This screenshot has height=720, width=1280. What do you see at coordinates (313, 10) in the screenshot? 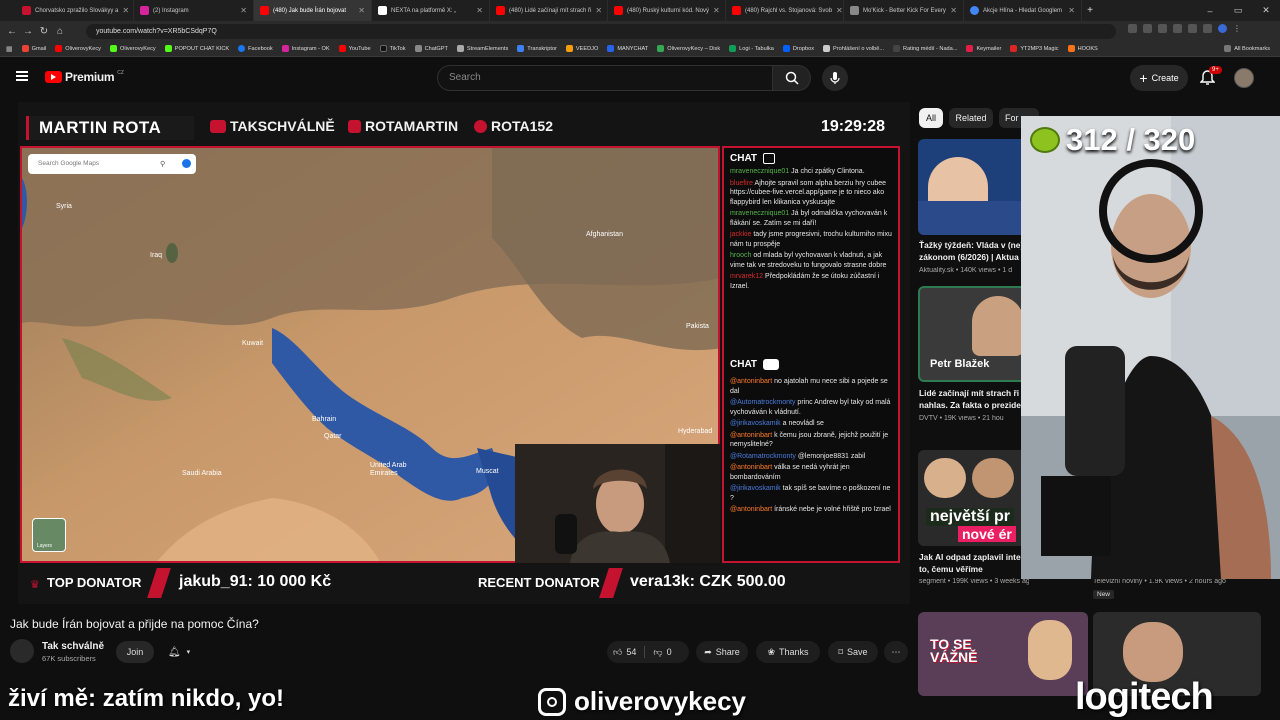
I see `browser-tab-active: (480) Jak bude Írán bojovat ✕` at bounding box center [313, 10].